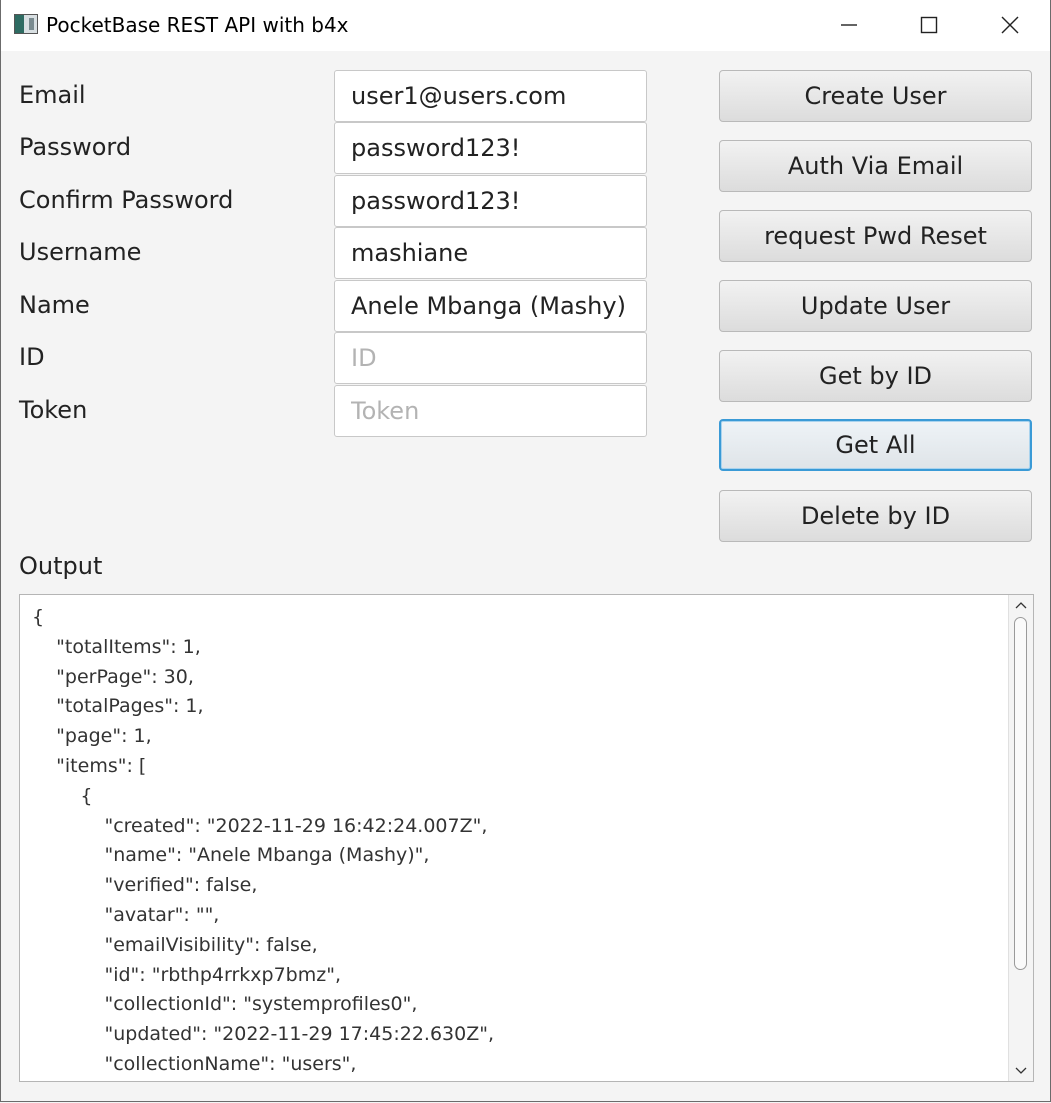 Image resolution: width=1051 pixels, height=1103 pixels. I want to click on email-label: Email, so click(52, 95).